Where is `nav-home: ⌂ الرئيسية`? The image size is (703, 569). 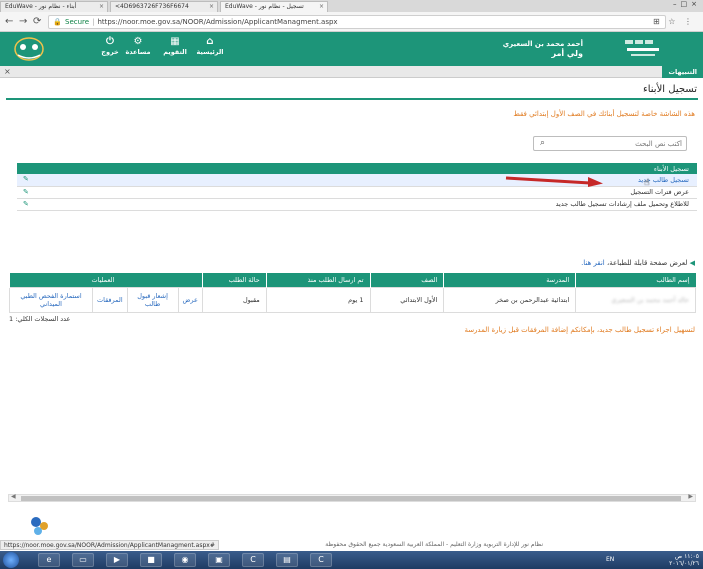 nav-home: ⌂ الرئيسية is located at coordinates (210, 46).